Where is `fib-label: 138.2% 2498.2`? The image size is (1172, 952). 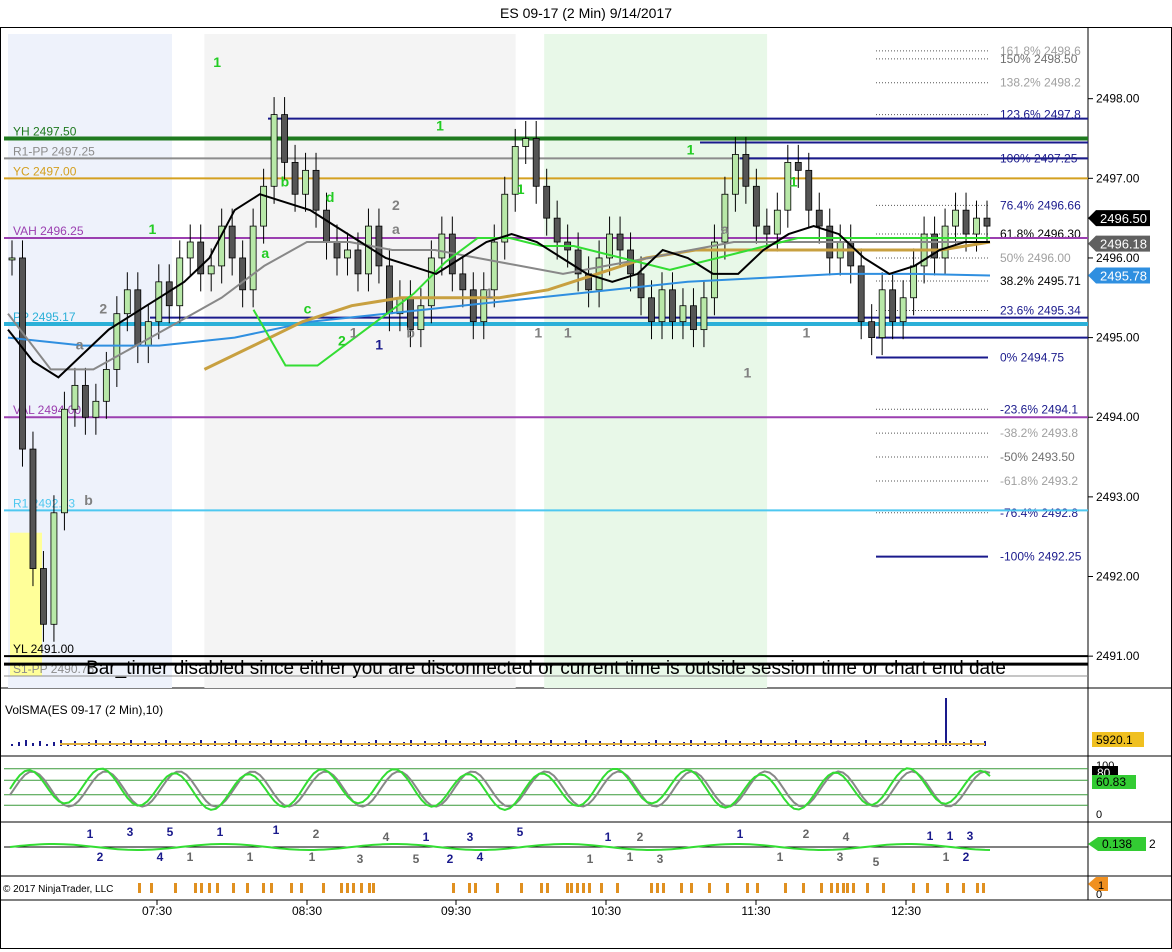 fib-label: 138.2% 2498.2 is located at coordinates (1040, 83).